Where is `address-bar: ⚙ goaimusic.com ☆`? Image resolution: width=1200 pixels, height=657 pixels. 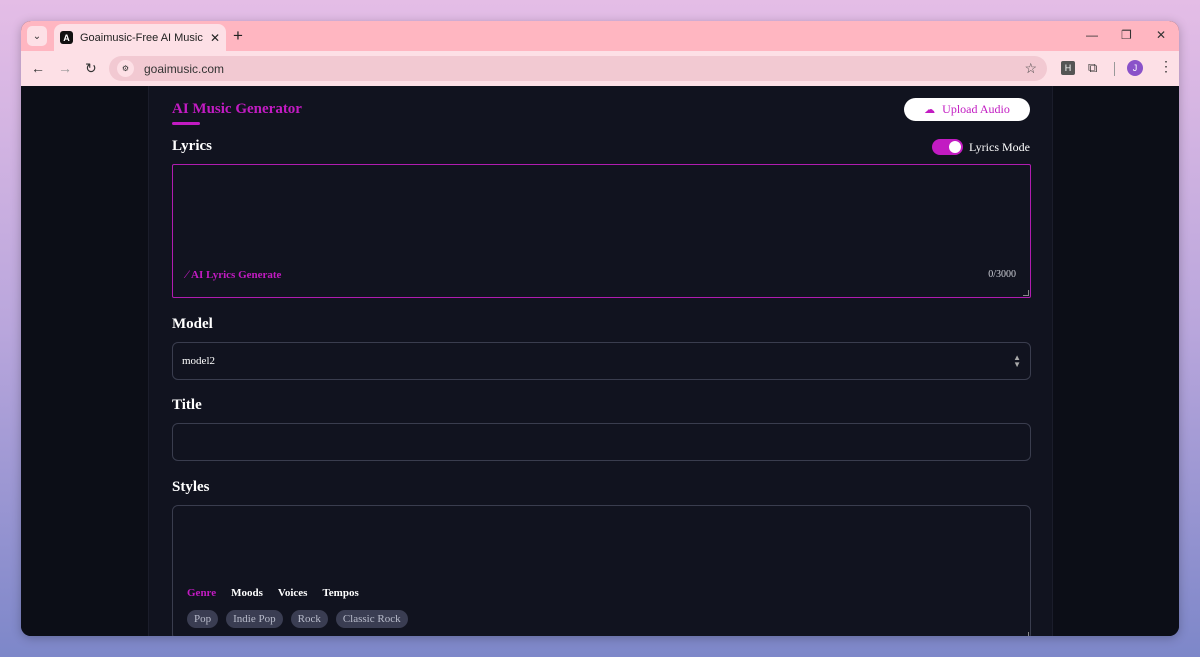 address-bar: ⚙ goaimusic.com ☆ is located at coordinates (578, 68).